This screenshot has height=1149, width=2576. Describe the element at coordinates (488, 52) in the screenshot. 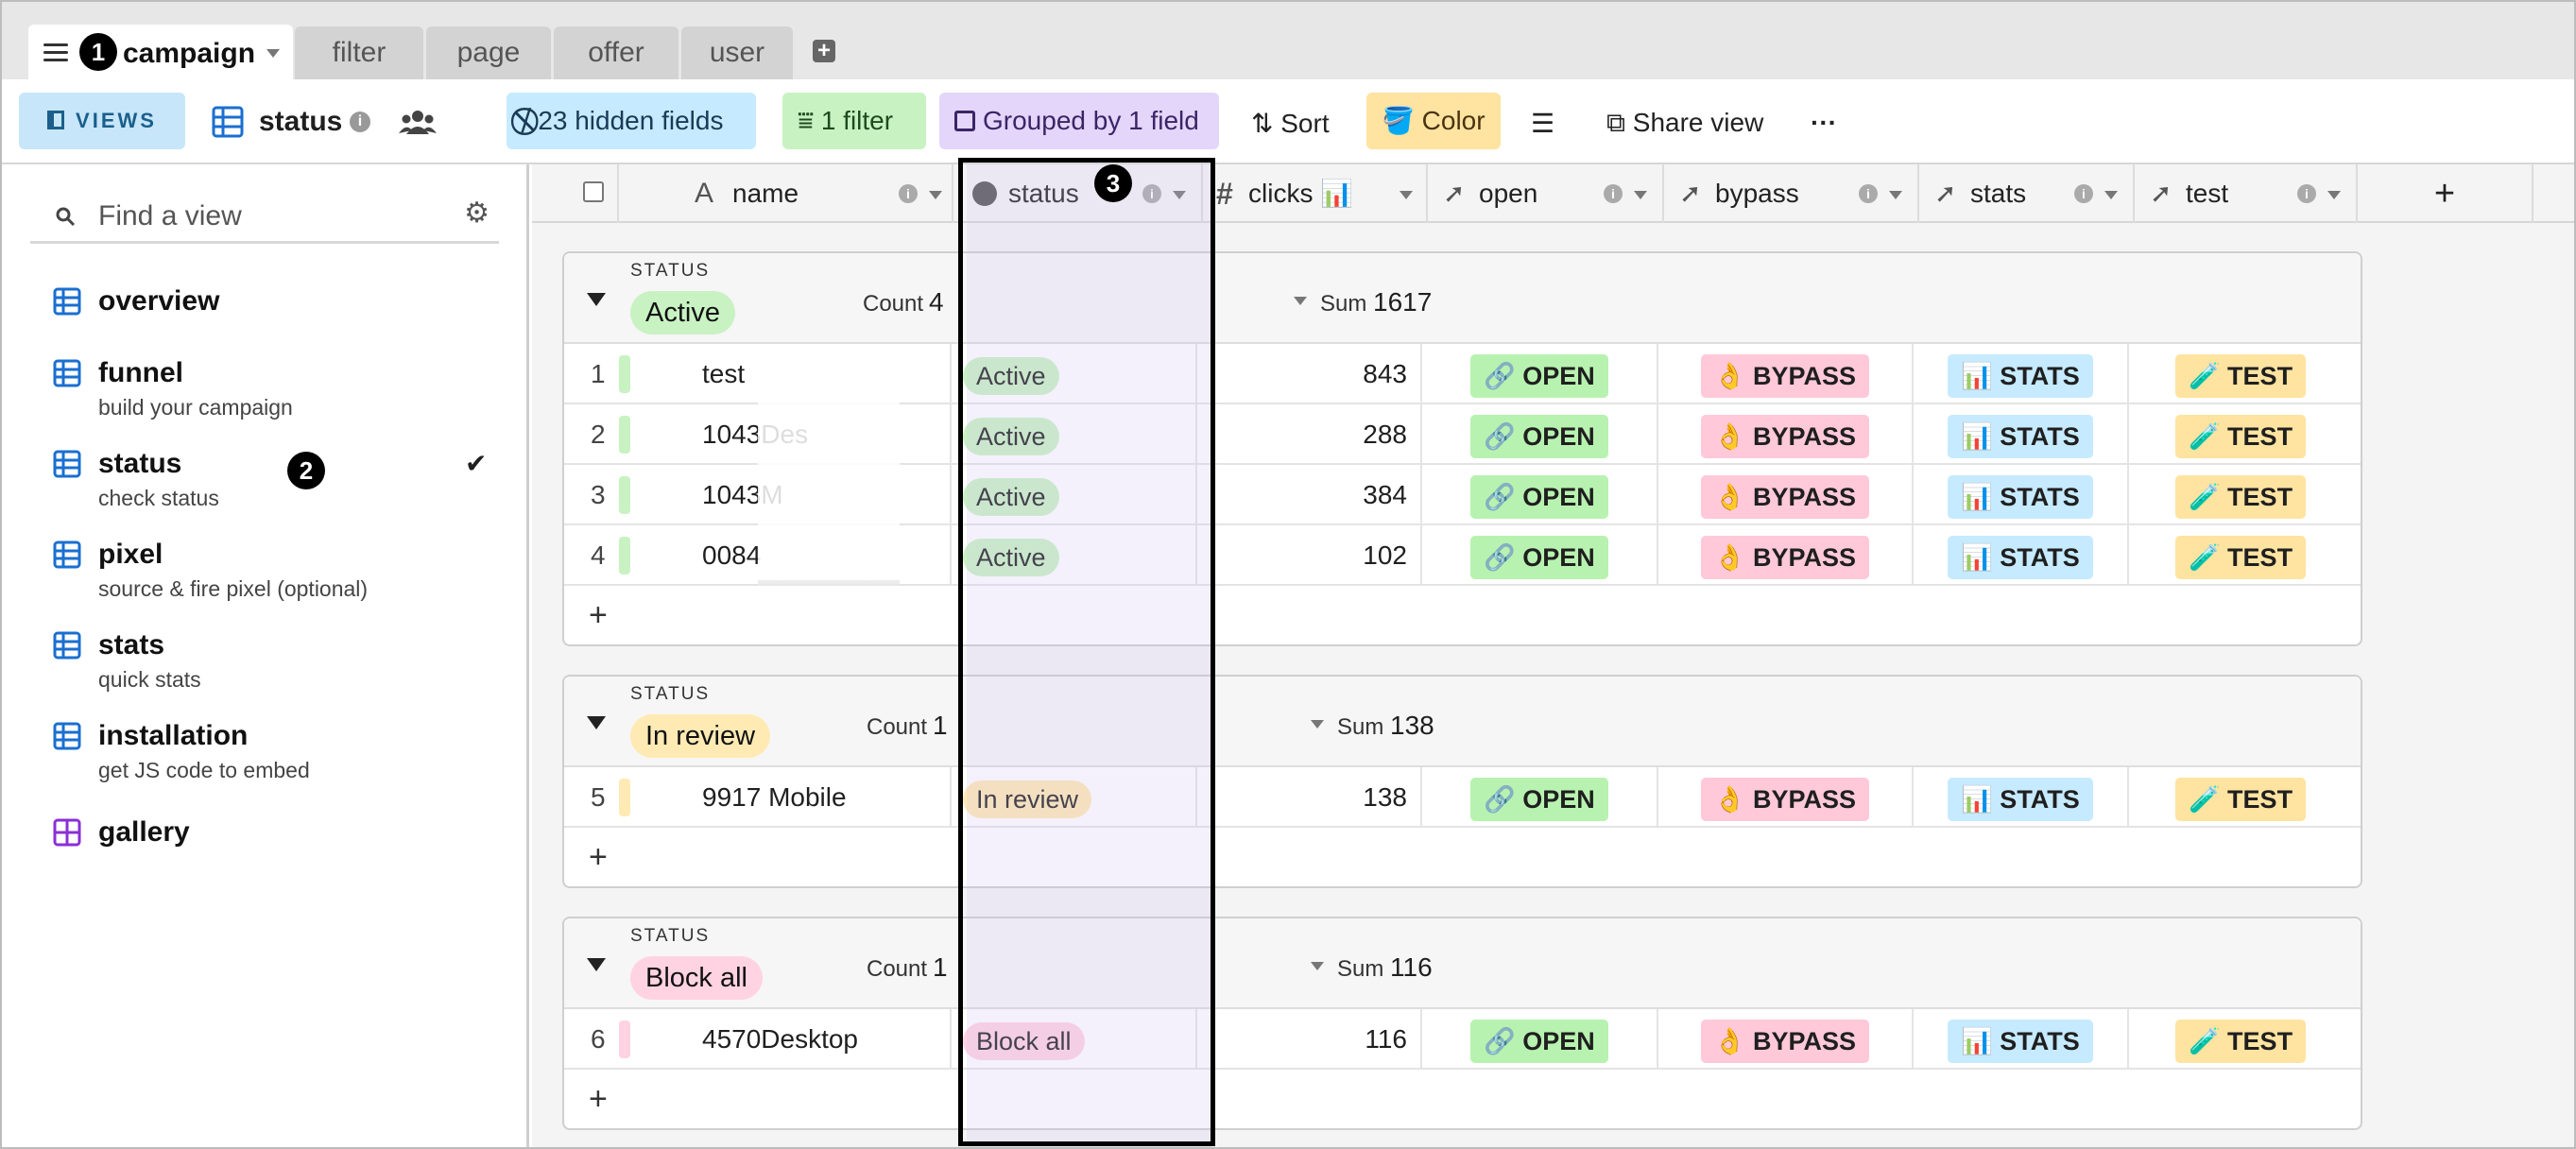

I see `tab-page: page` at that location.